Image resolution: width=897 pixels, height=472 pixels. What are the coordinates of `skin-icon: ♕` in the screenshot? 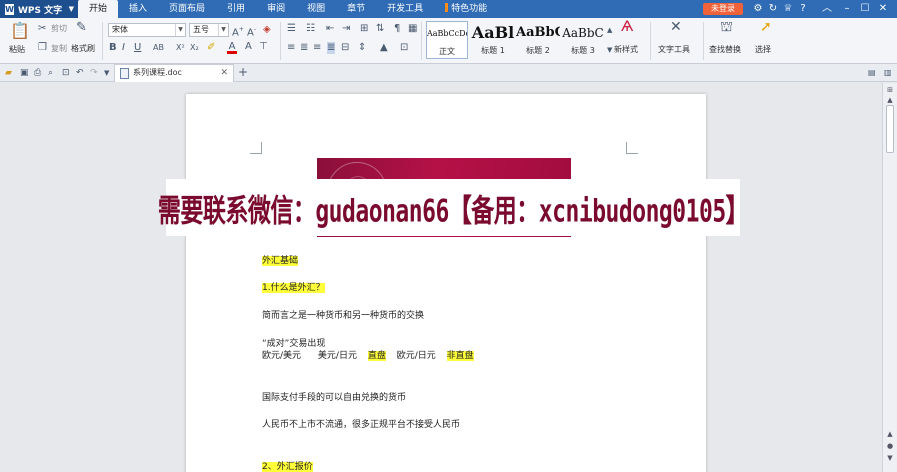 It's located at (788, 9).